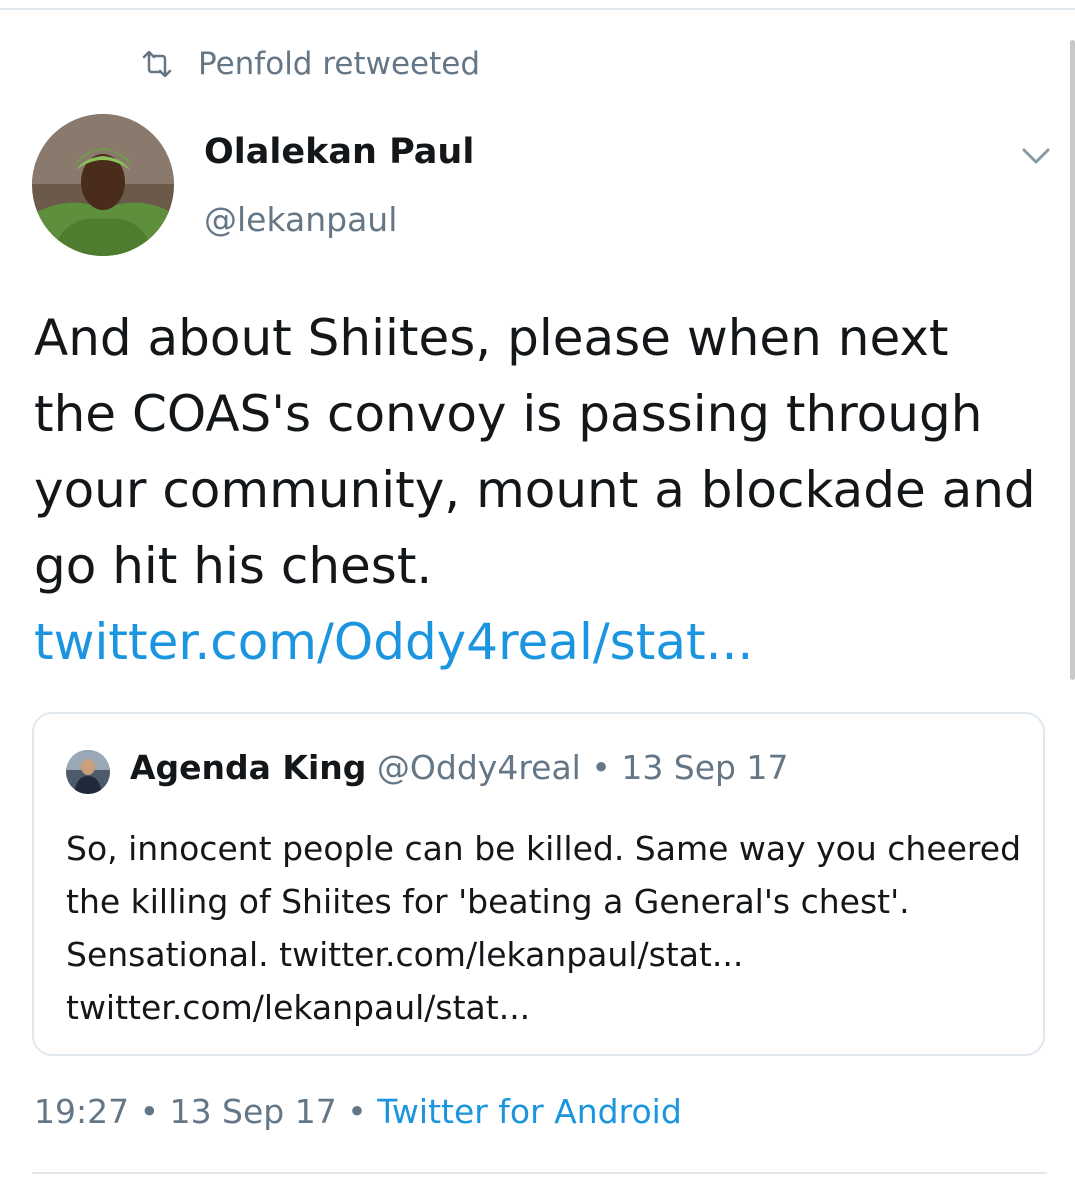 This screenshot has height=1182, width=1075. I want to click on bottom-divider, so click(539, 1173).